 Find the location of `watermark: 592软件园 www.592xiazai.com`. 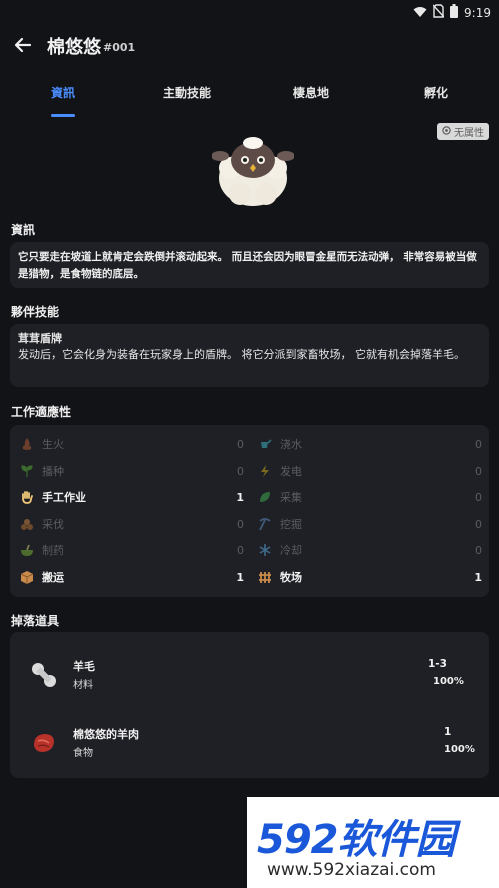

watermark: 592软件园 www.592xiazai.com is located at coordinates (373, 842).